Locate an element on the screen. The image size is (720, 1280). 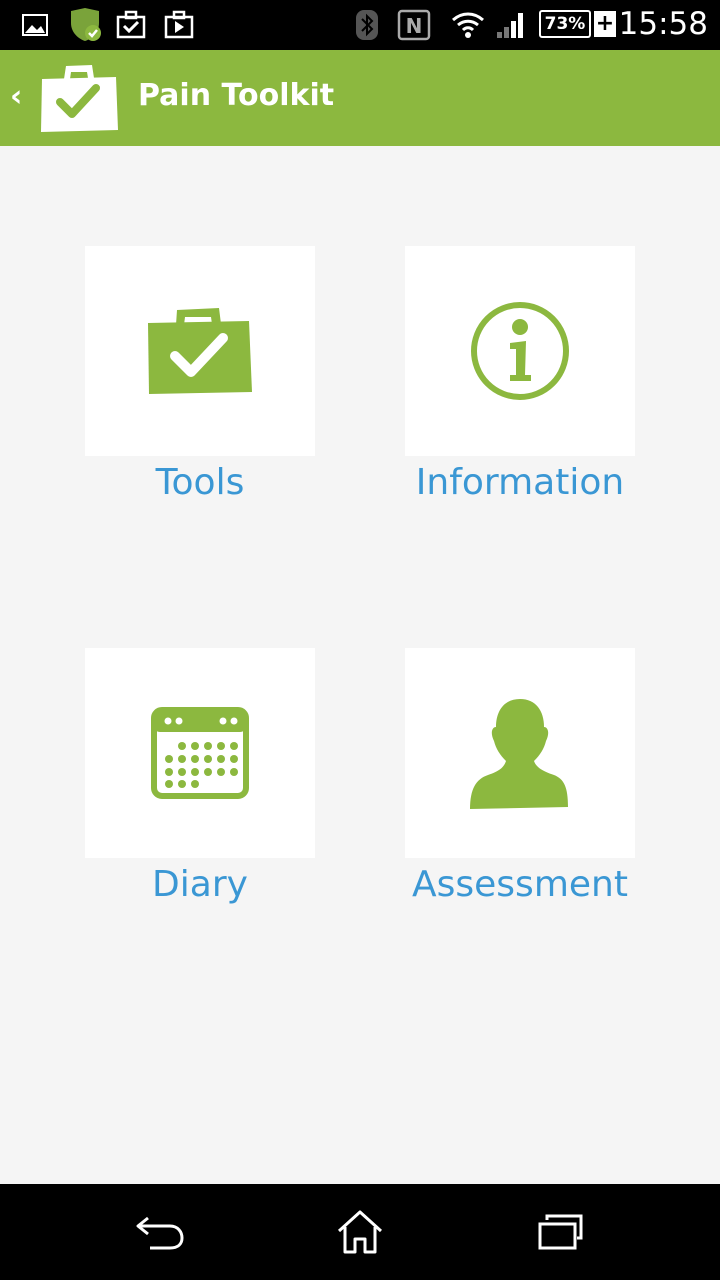
information-label: Information is located at coordinates (520, 482).